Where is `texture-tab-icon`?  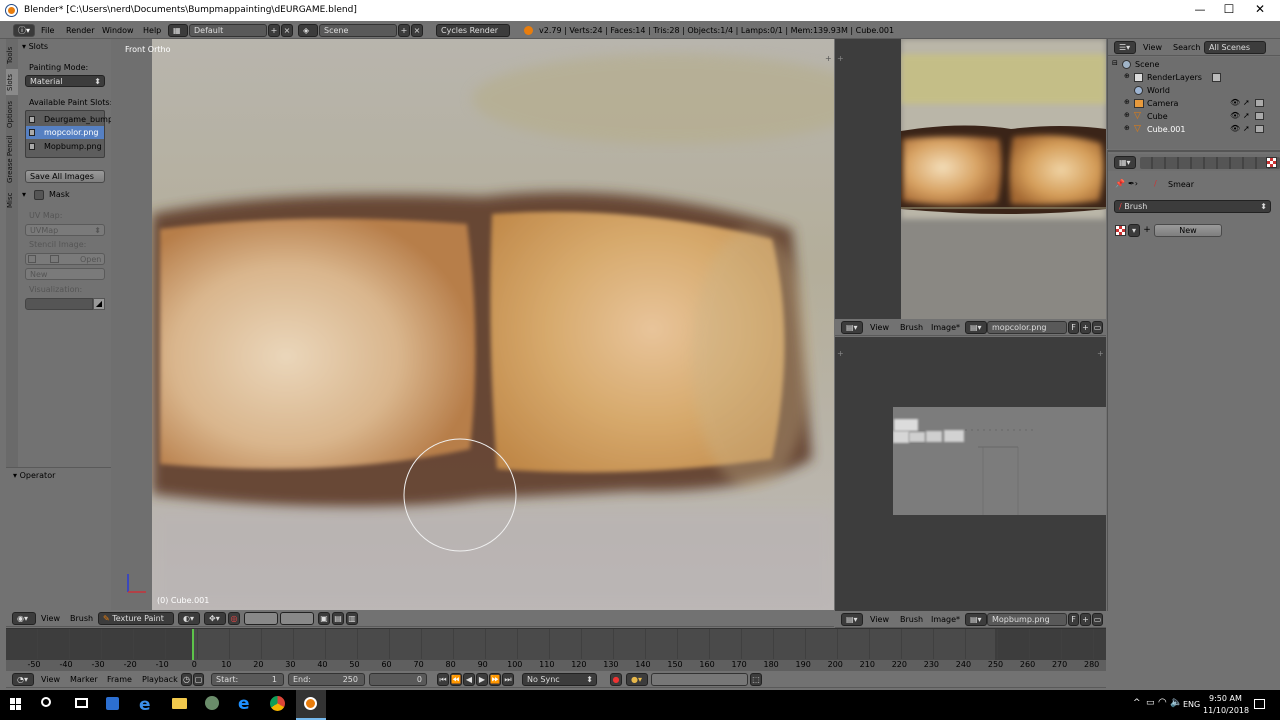 texture-tab-icon is located at coordinates (1271, 162).